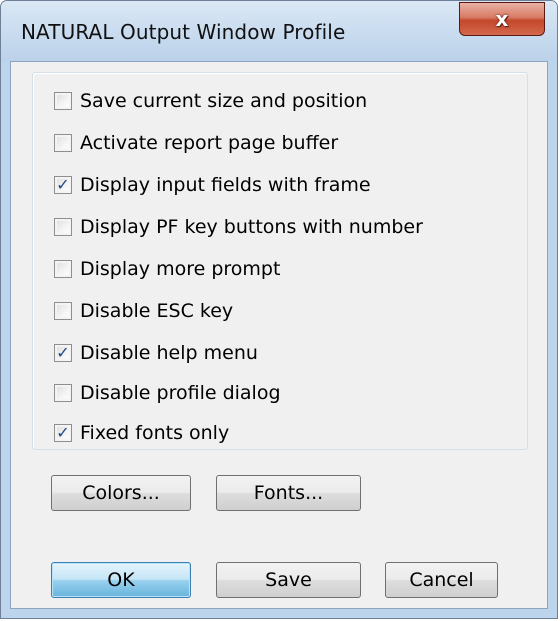  Describe the element at coordinates (183, 32) in the screenshot. I see `window-title: NATURAL Output Window Profile` at that location.